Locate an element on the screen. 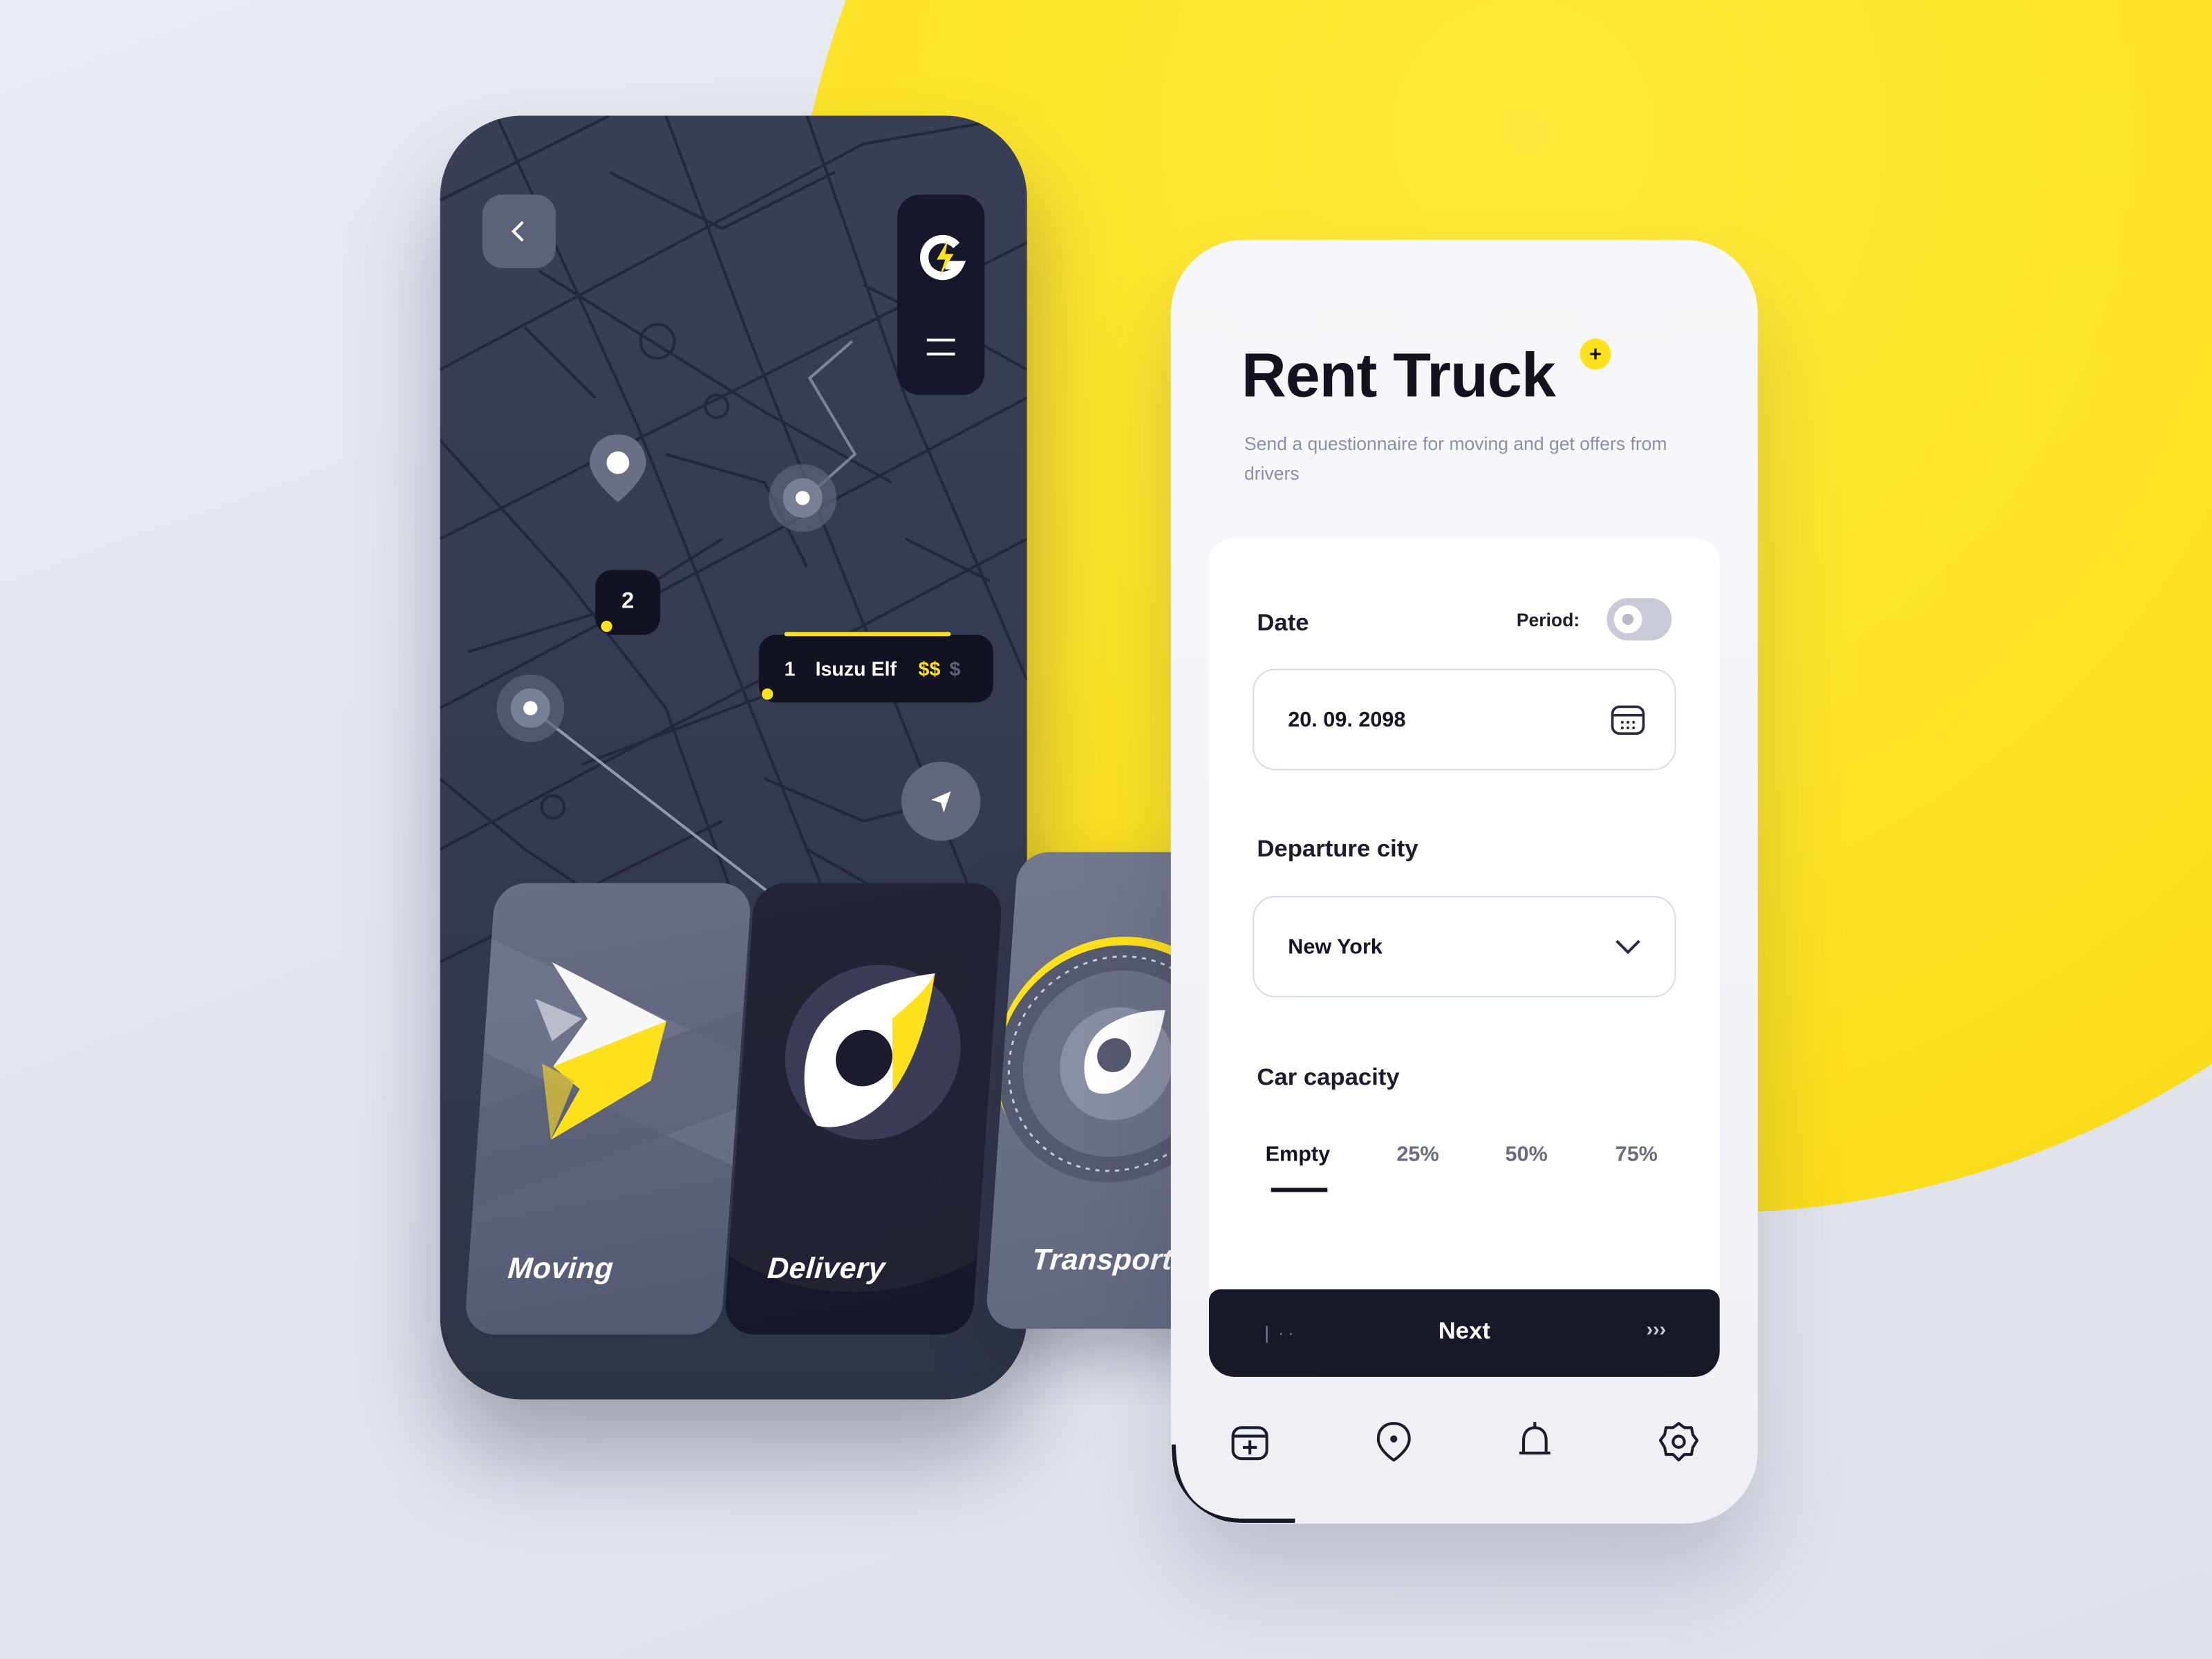 The image size is (2212, 1659). route-progress-bar is located at coordinates (868, 634).